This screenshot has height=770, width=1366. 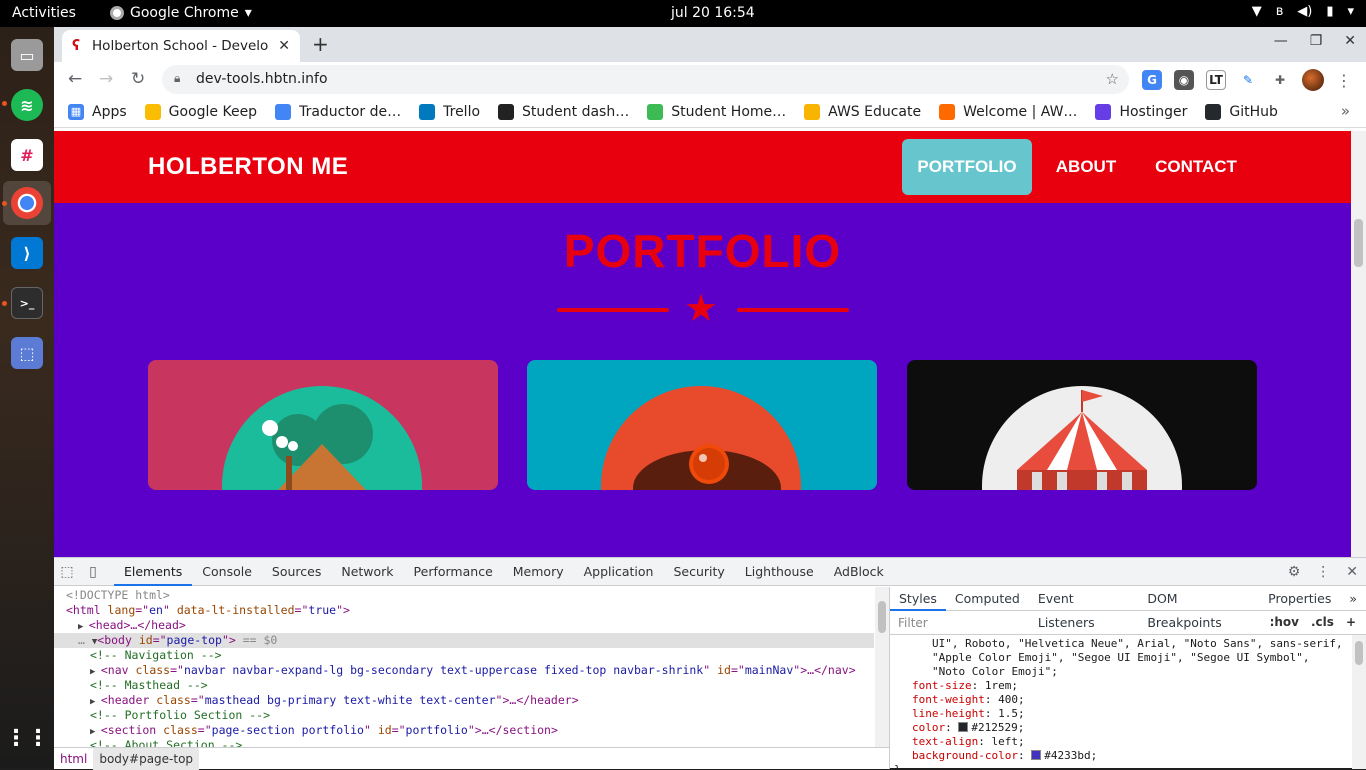 I want to click on bookmark-item: Google Keep, so click(x=200, y=111).